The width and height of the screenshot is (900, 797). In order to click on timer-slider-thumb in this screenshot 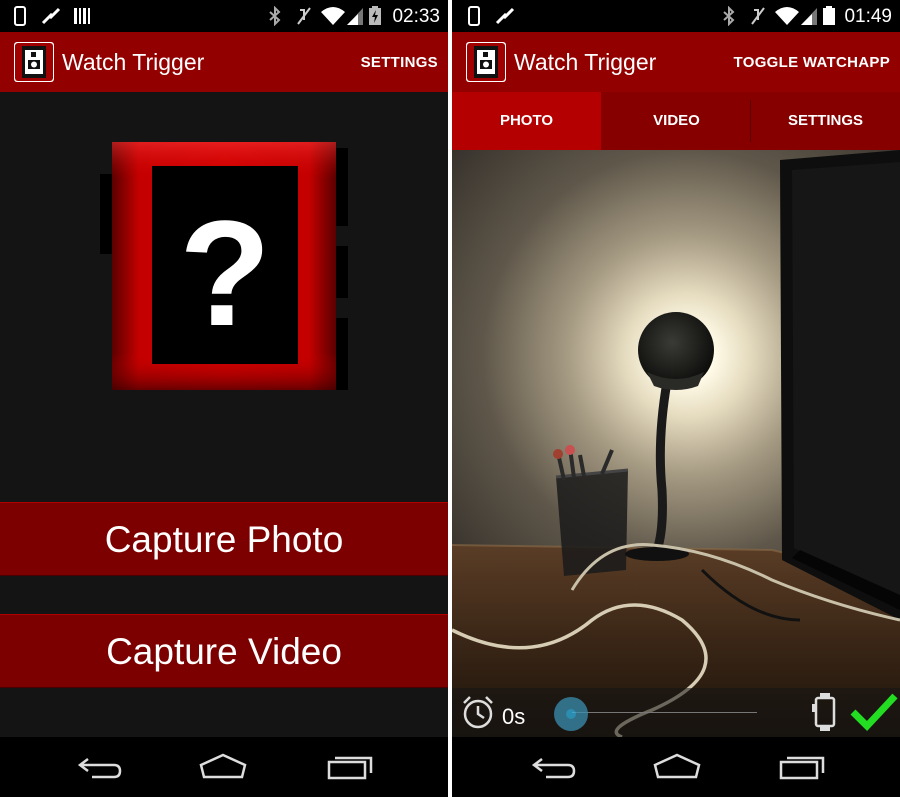, I will do `click(571, 714)`.